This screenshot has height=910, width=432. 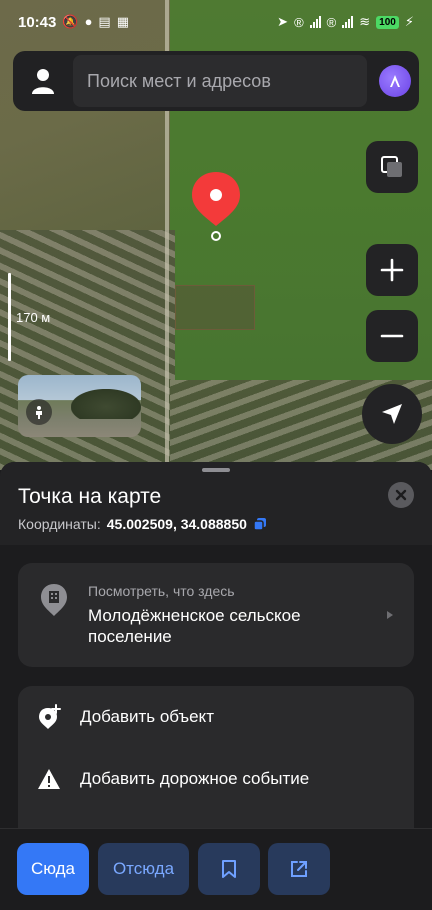 I want to click on charging-icon: ⚡, so click(x=409, y=21).